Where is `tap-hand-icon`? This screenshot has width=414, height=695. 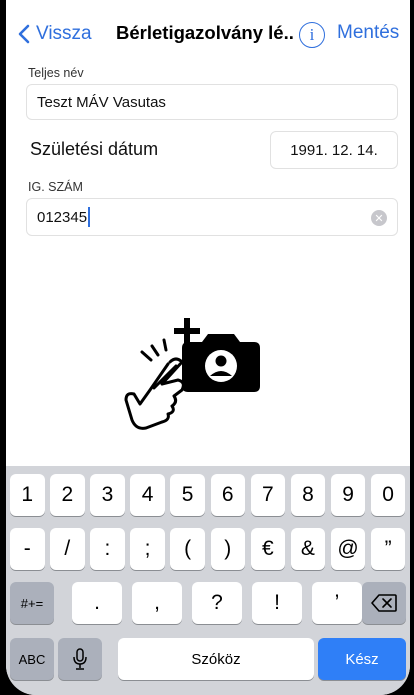
tap-hand-icon is located at coordinates (154, 384).